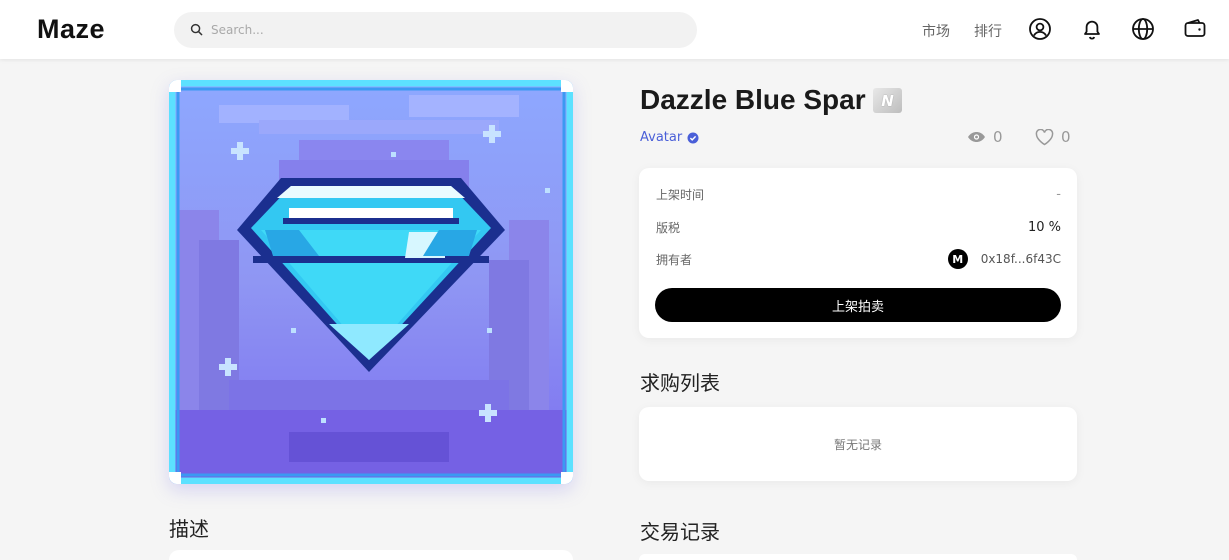  I want to click on heart-icon, so click(1044, 137).